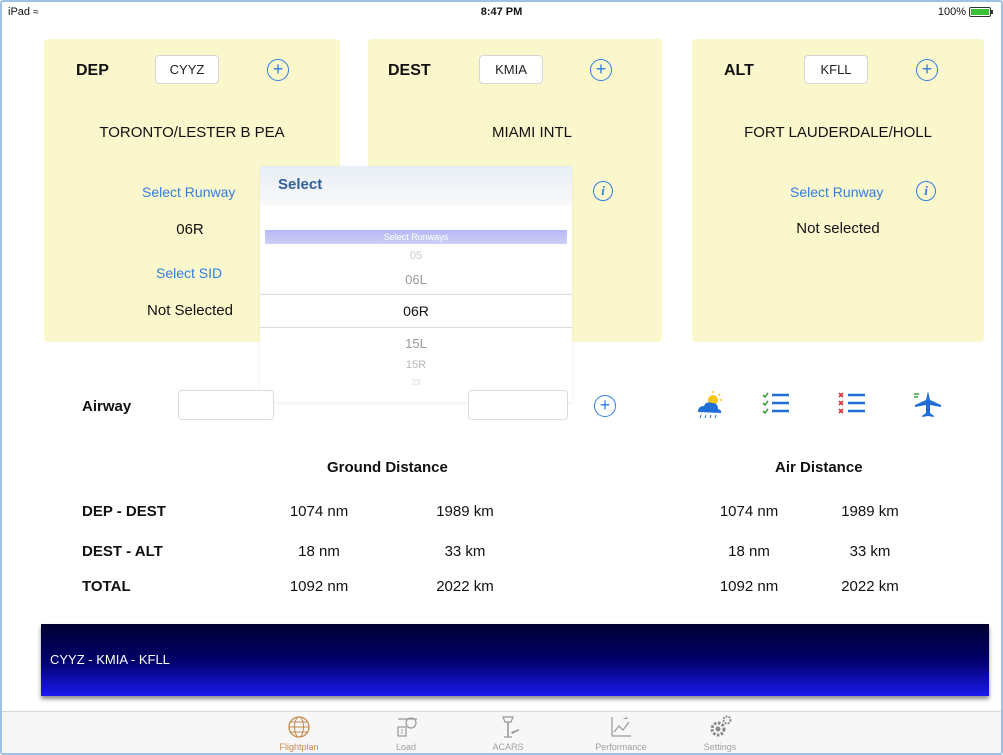 This screenshot has width=1003, height=755. I want to click on battery-icon, so click(981, 12).